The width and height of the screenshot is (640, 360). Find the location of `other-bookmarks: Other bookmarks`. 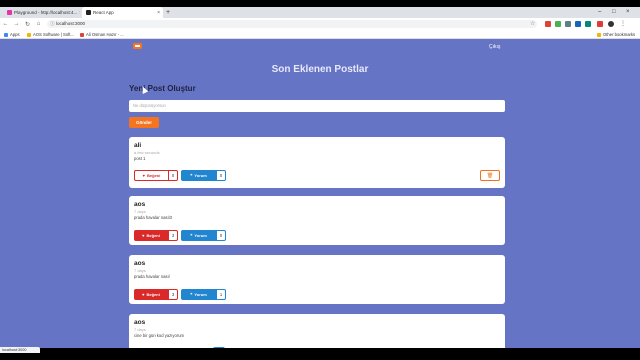

other-bookmarks: Other bookmarks is located at coordinates (616, 34).